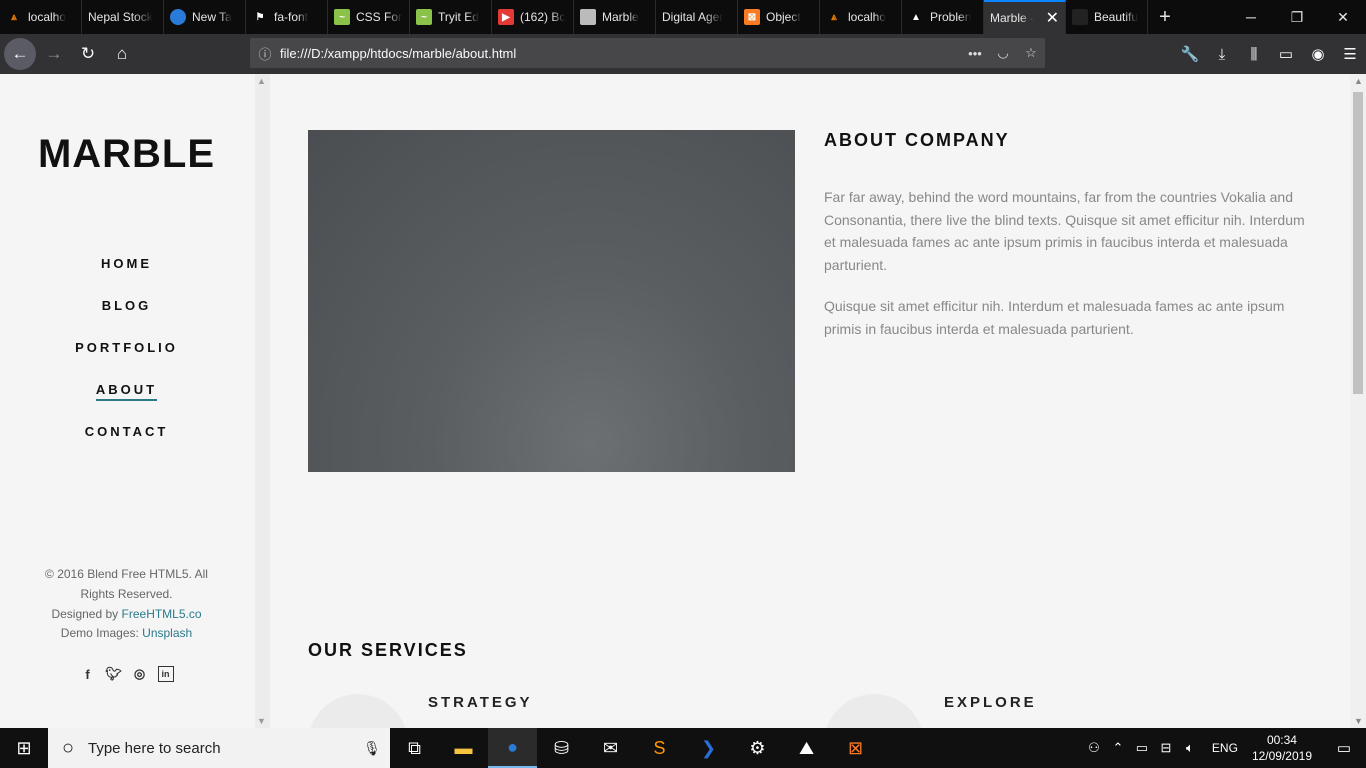  I want to click on menu-item-blog: BLOG, so click(126, 317).